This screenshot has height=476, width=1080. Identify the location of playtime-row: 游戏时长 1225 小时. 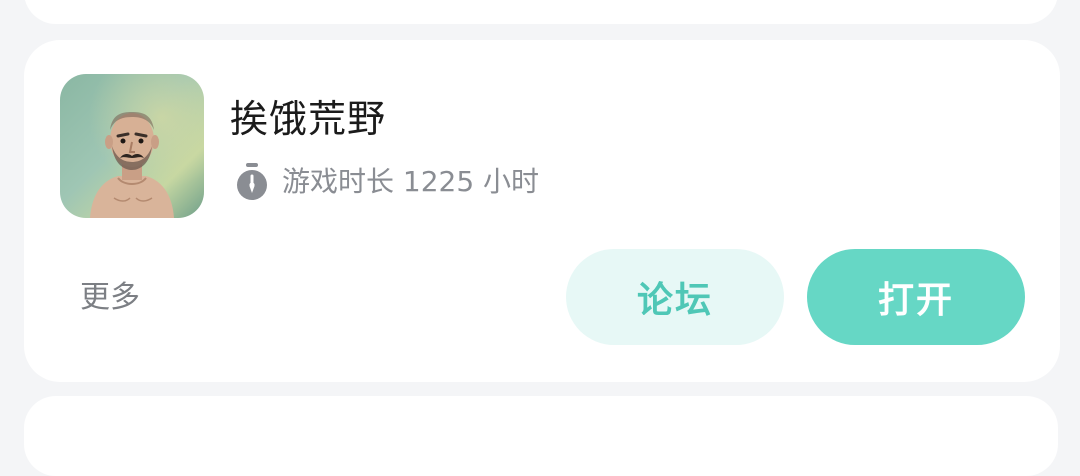
(386, 182).